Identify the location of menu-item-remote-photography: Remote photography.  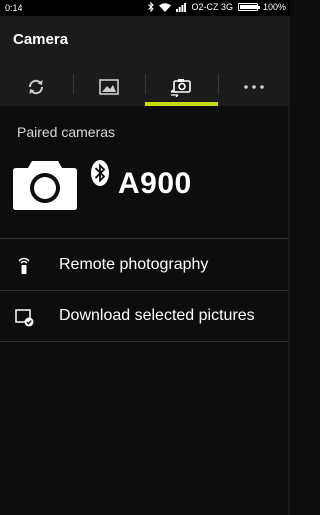
(145, 264).